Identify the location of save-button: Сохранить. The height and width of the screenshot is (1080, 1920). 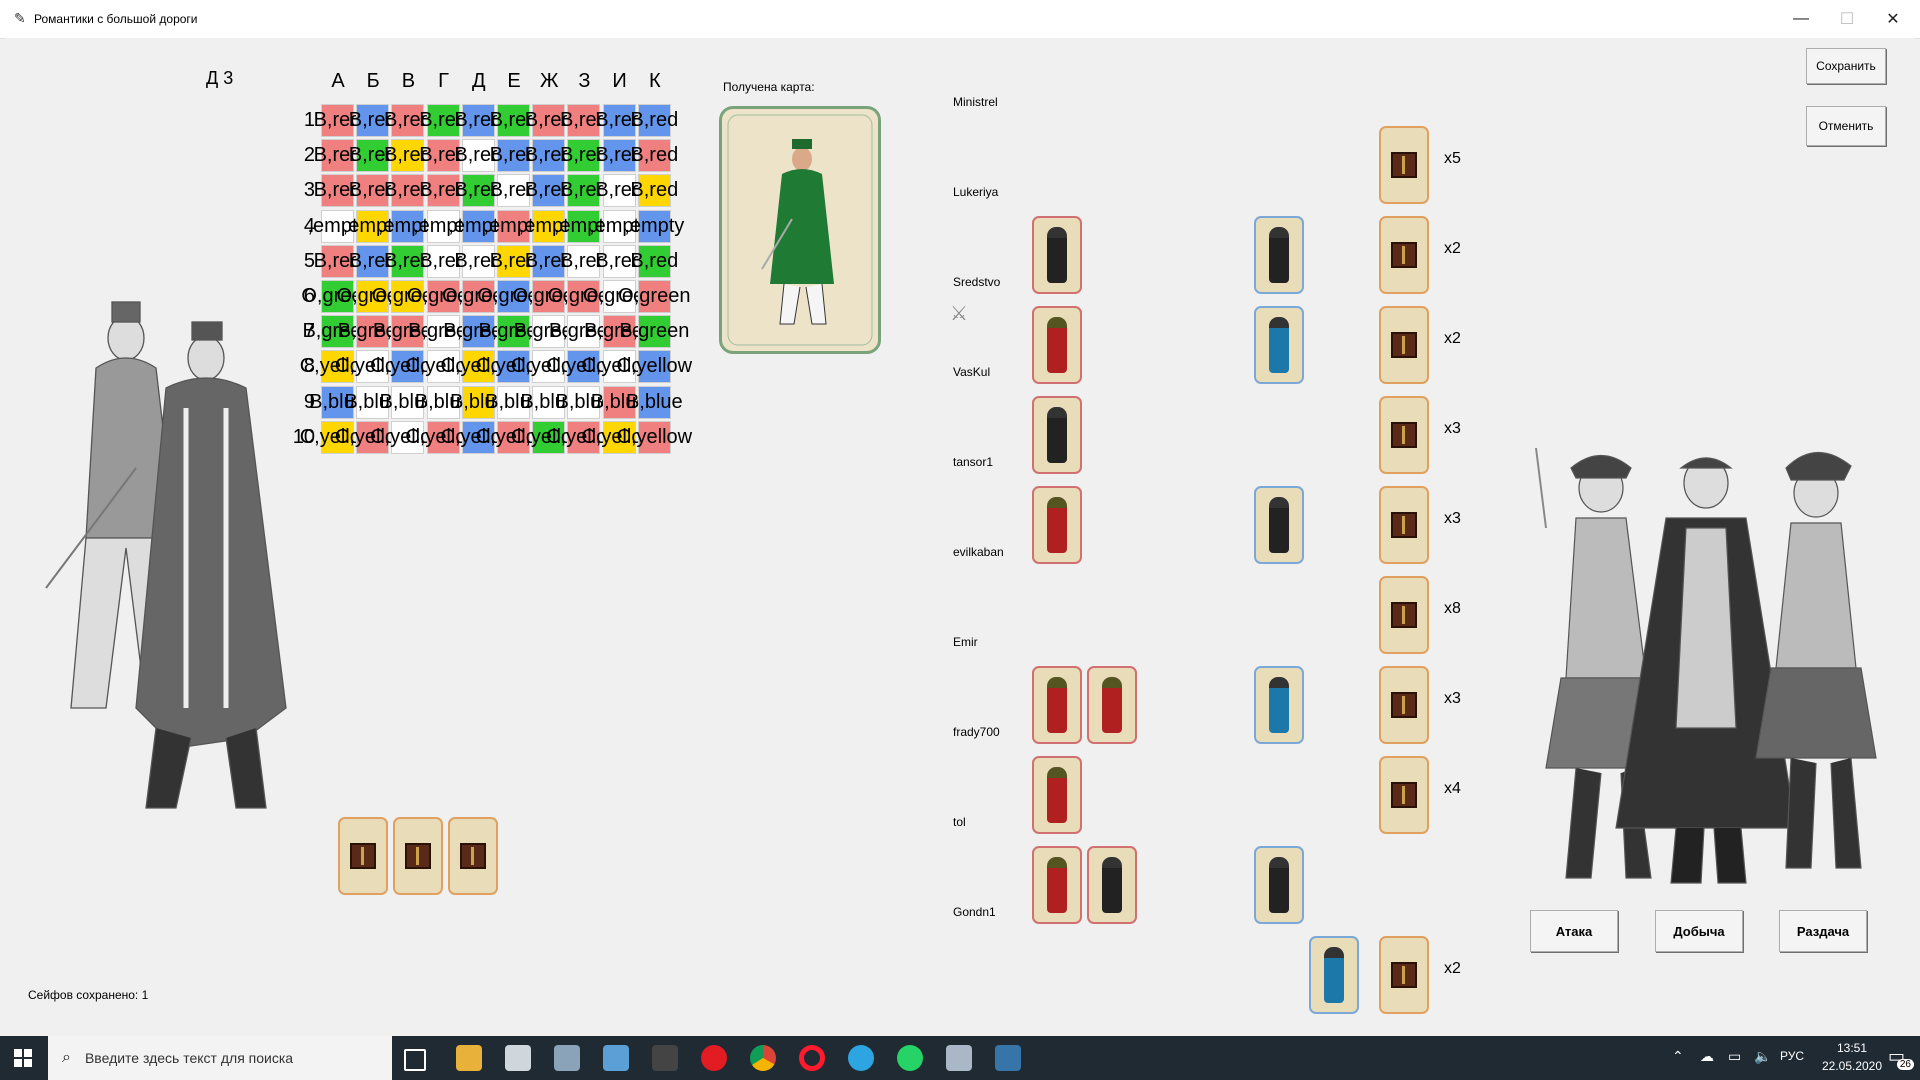
(1846, 66).